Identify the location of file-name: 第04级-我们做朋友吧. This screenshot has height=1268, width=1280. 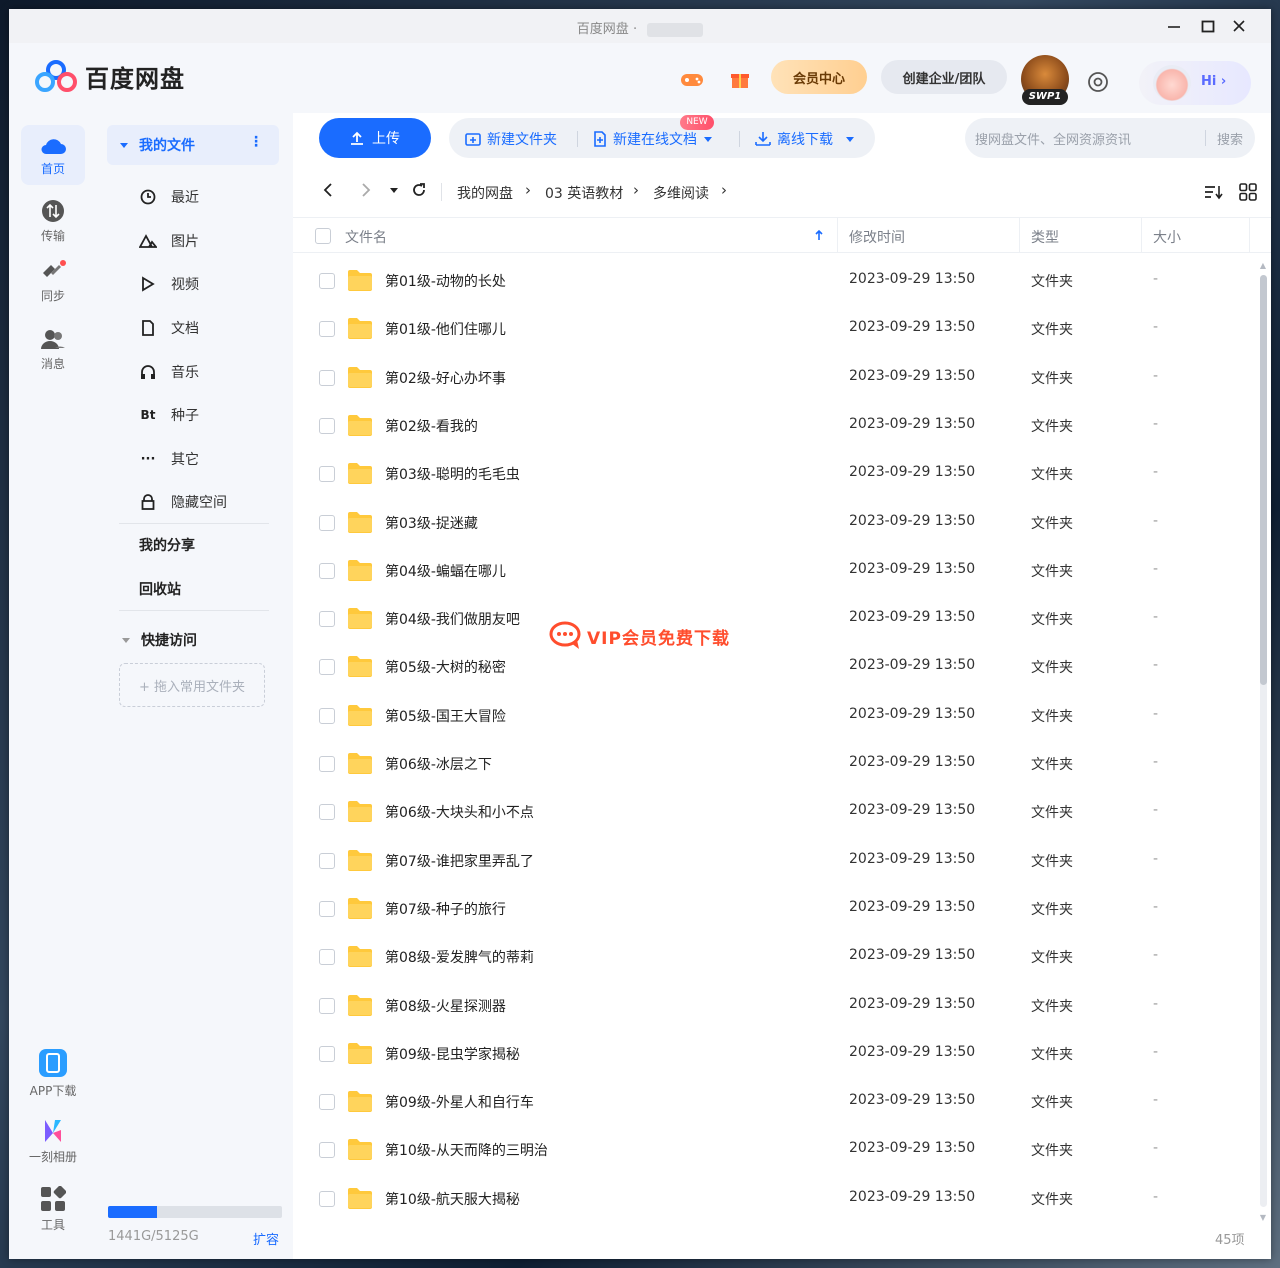
(452, 619).